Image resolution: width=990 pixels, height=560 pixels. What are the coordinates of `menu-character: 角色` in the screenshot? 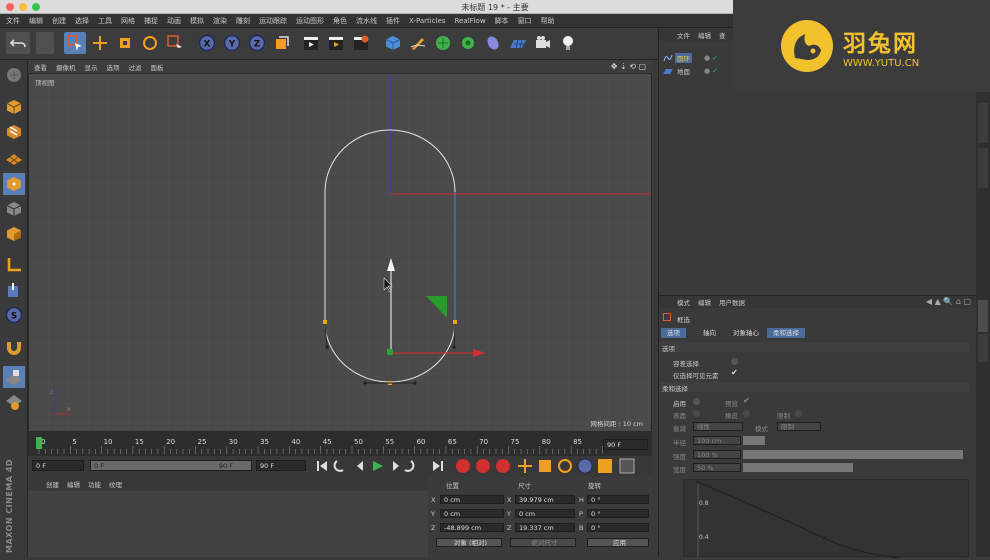 It's located at (340, 21).